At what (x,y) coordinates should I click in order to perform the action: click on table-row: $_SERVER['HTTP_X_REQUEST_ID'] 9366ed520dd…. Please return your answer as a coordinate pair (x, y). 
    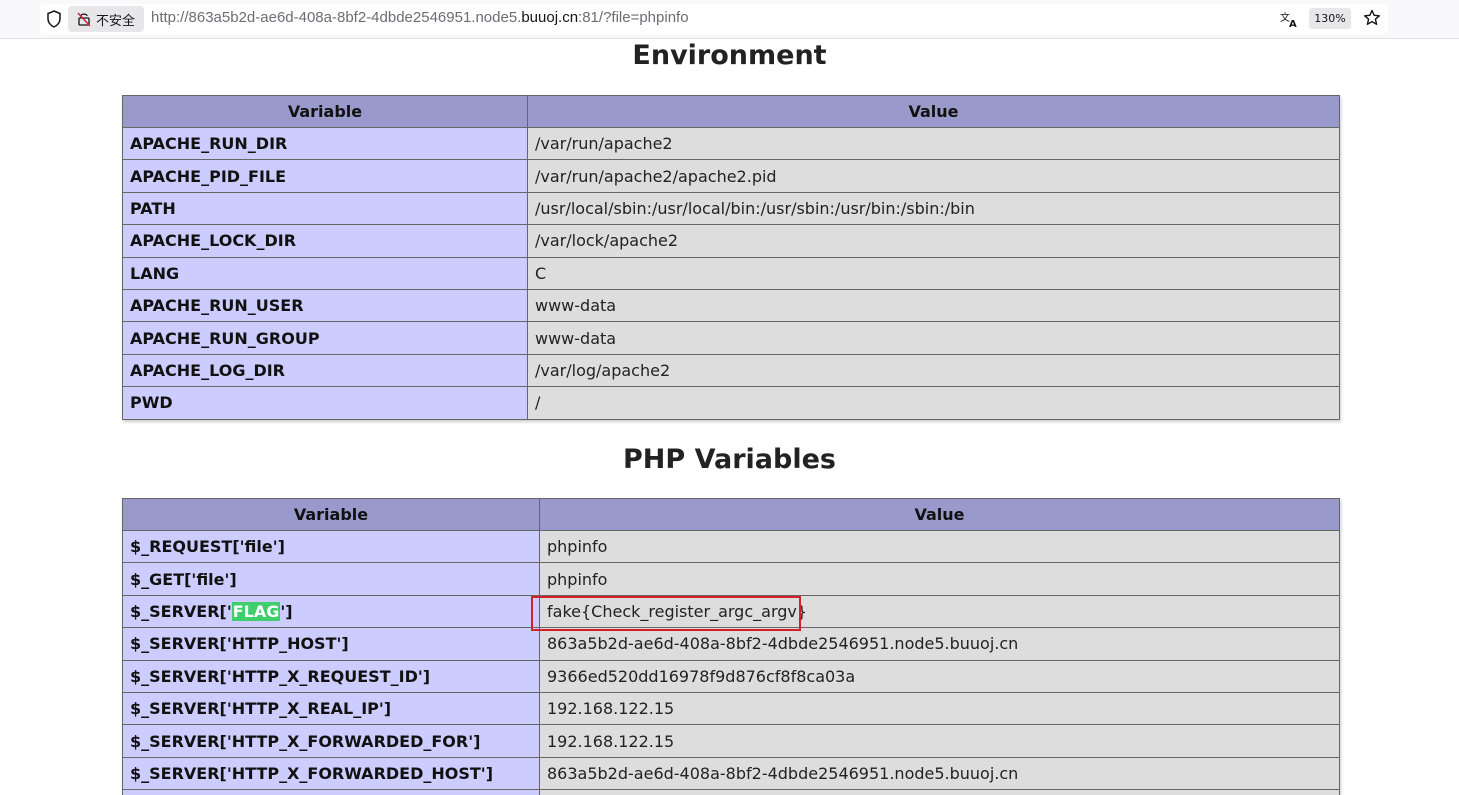
    Looking at the image, I should click on (731, 676).